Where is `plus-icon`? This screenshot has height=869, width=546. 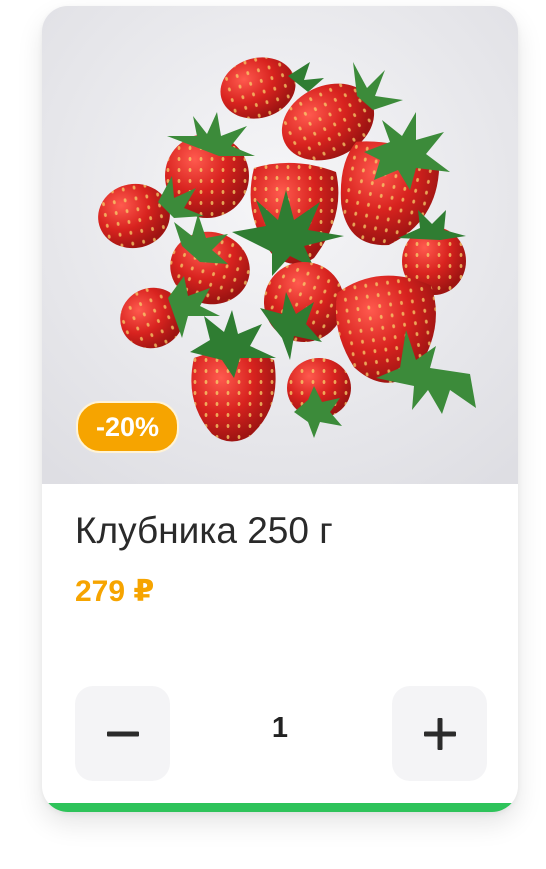
plus-icon is located at coordinates (439, 733).